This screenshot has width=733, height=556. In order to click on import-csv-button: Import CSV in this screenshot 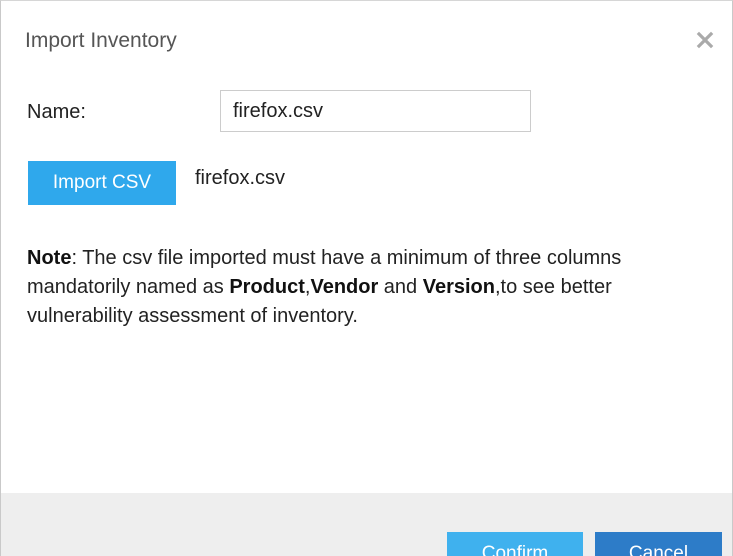, I will do `click(102, 183)`.